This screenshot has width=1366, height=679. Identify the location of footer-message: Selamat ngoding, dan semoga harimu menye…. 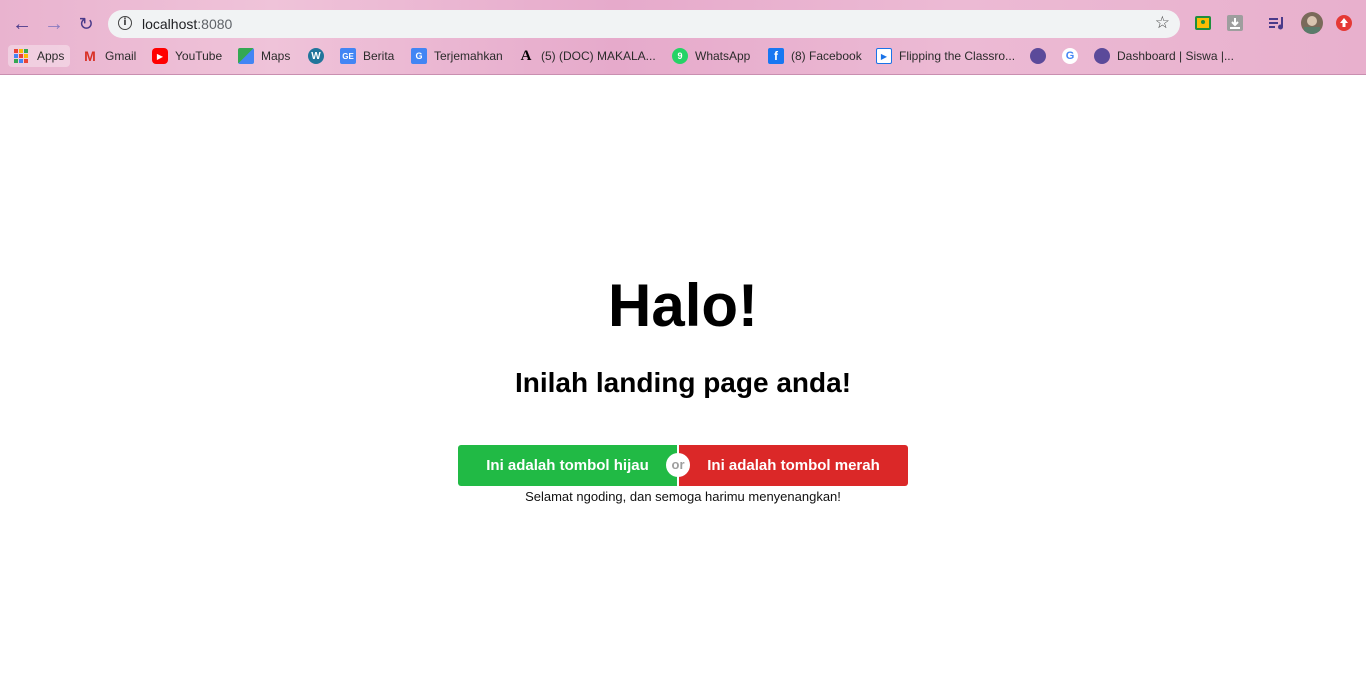
(683, 496).